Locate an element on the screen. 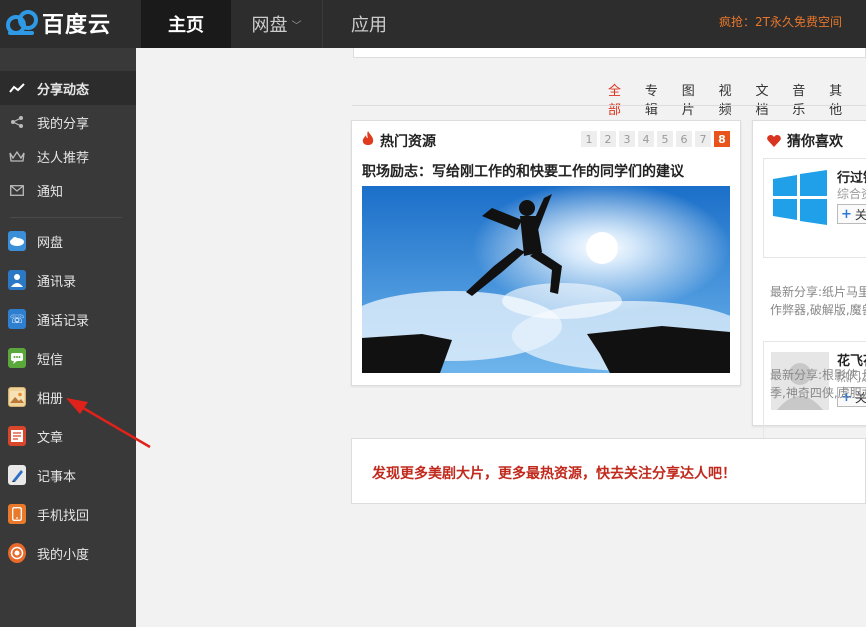  sidebar-item-label: 相册 is located at coordinates (50, 399).